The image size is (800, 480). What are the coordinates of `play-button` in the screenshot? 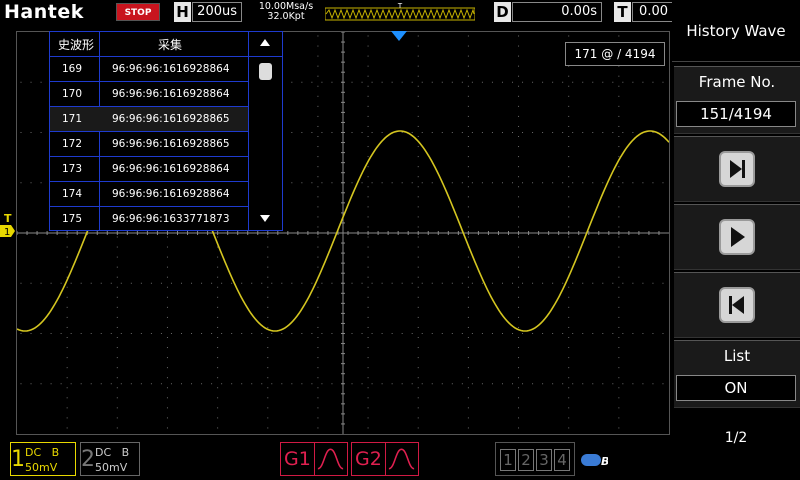 It's located at (737, 237).